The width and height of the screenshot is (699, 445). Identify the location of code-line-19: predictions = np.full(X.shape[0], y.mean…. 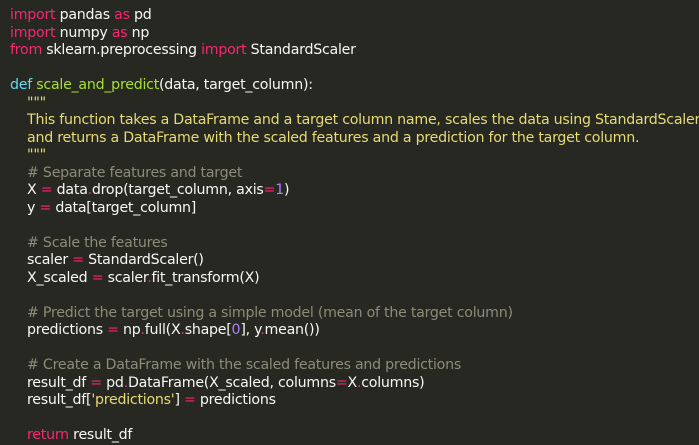
(354, 331).